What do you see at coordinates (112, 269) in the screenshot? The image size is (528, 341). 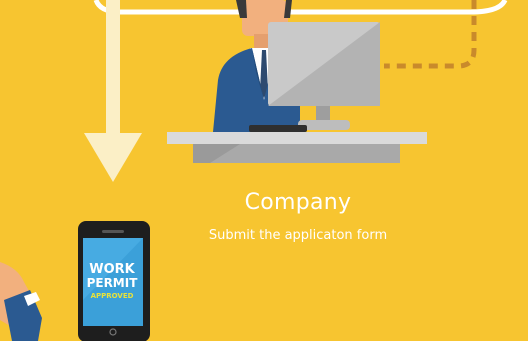 I see `phone-text-work: WORK` at bounding box center [112, 269].